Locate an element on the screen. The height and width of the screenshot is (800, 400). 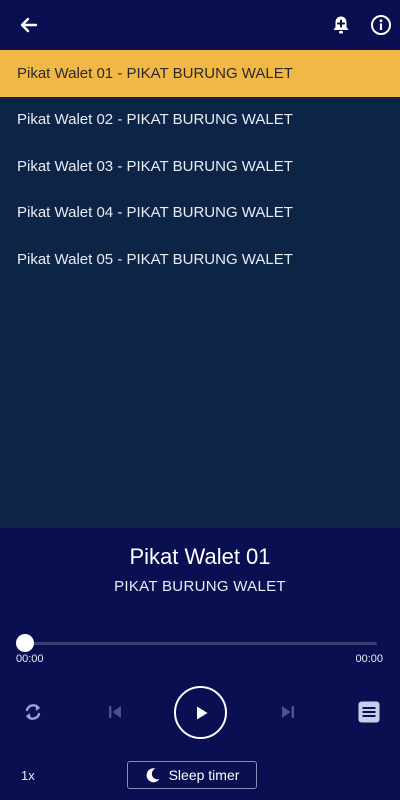
back-button is located at coordinates (29, 25).